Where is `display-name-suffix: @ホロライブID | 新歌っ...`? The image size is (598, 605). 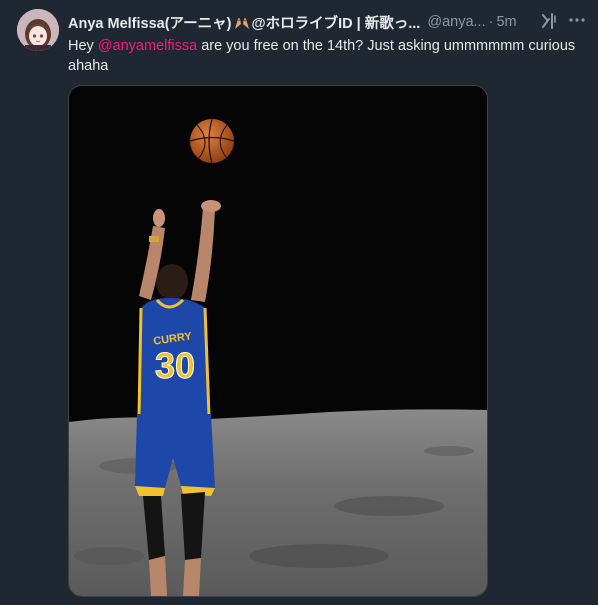
display-name-suffix: @ホロライブID | 新歌っ... is located at coordinates (336, 23).